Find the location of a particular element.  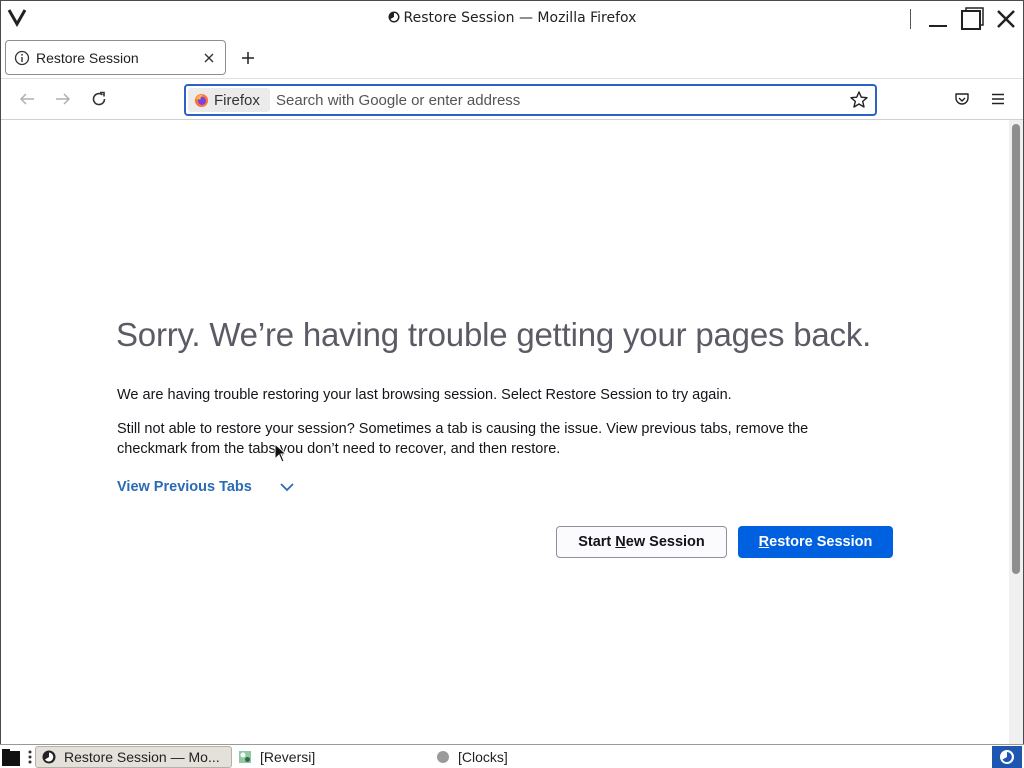

firefox-logo-icon is located at coordinates (201, 100).